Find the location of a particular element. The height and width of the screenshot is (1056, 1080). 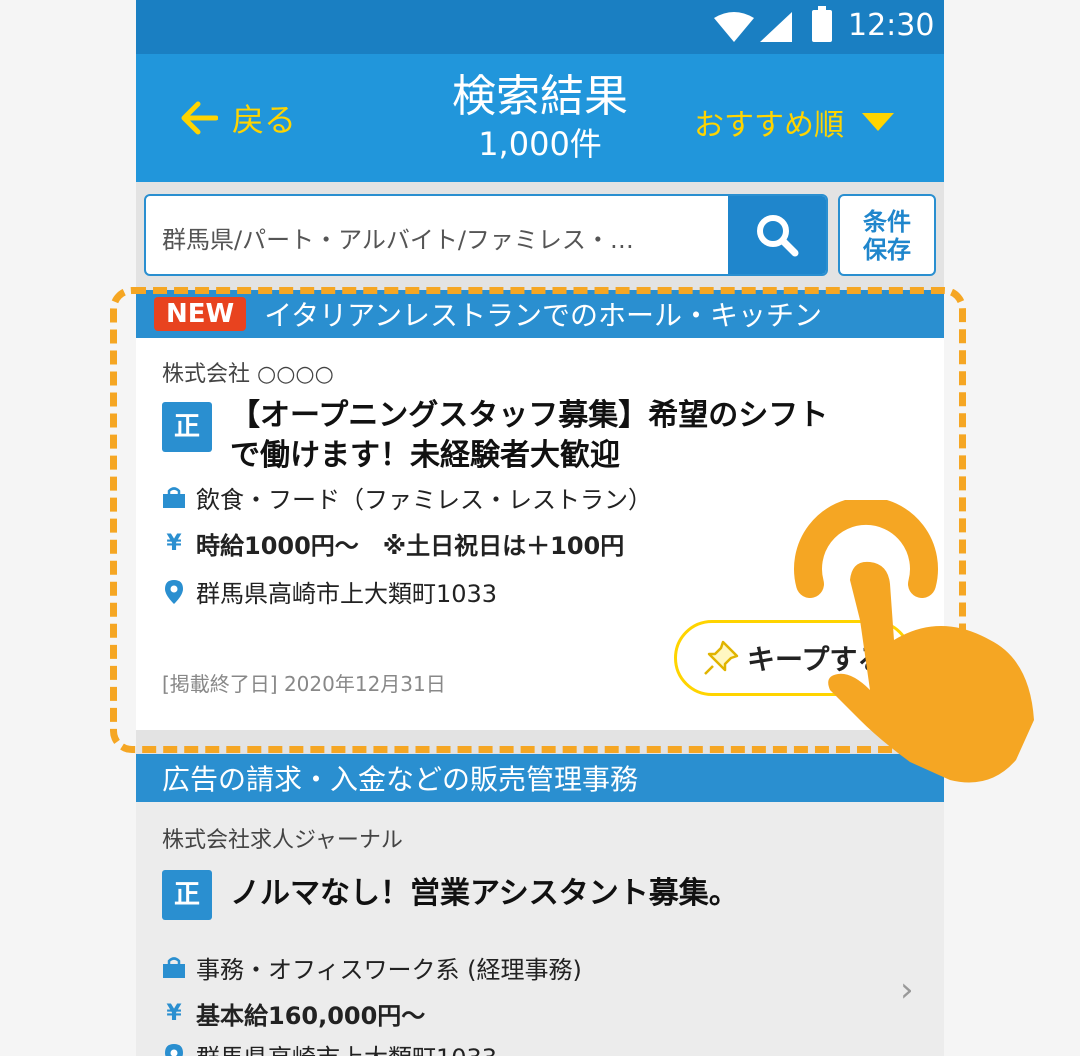

save-label-line1: 条件 is located at coordinates (887, 222).